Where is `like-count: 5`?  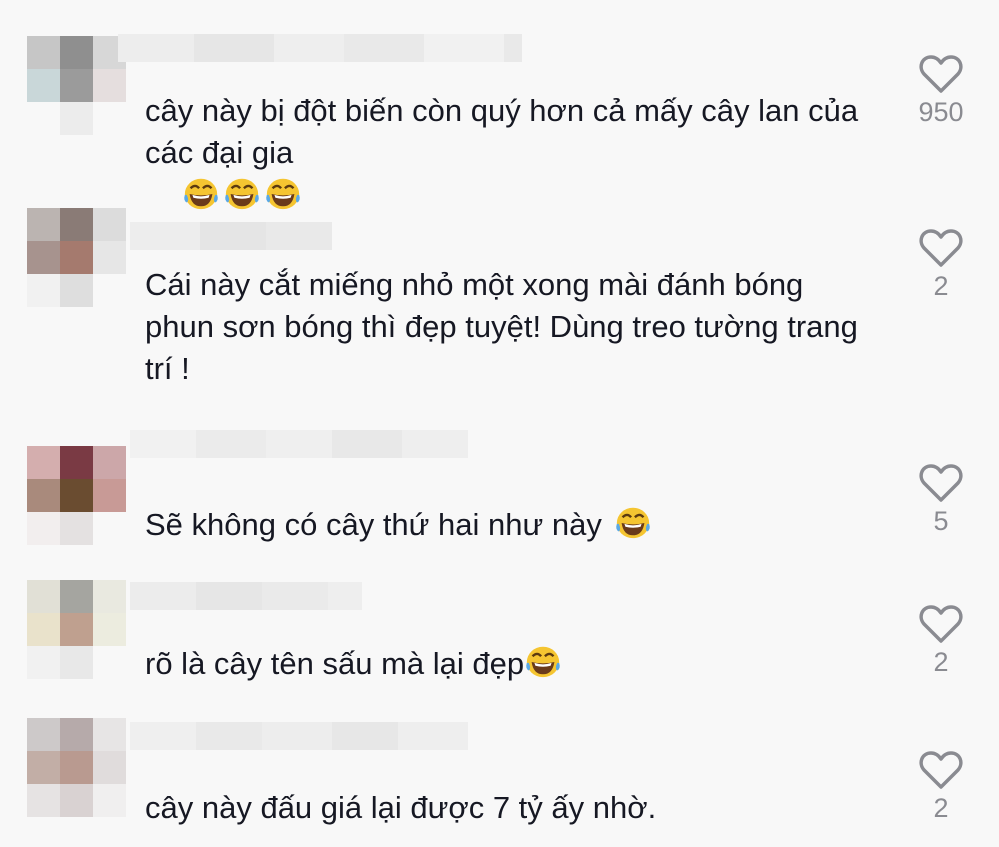
like-count: 5 is located at coordinates (941, 521).